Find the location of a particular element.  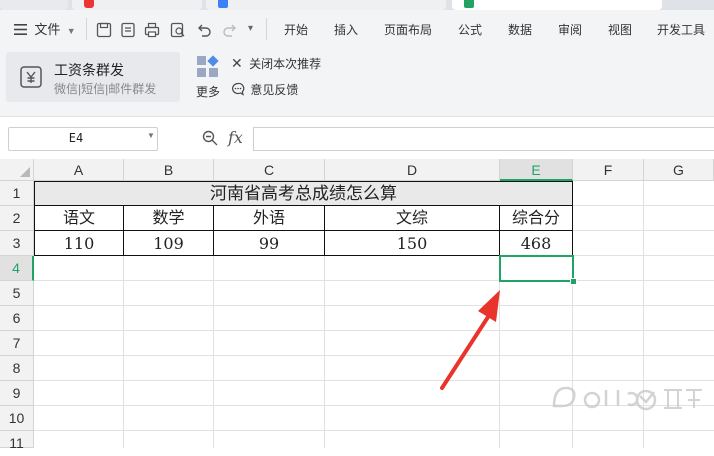

name-box: E4 ▼ is located at coordinates (83, 139).